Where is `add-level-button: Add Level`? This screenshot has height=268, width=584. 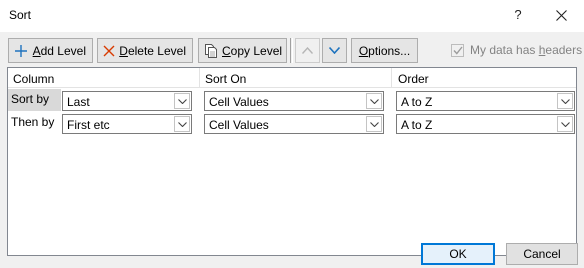
add-level-button: Add Level is located at coordinates (50, 50).